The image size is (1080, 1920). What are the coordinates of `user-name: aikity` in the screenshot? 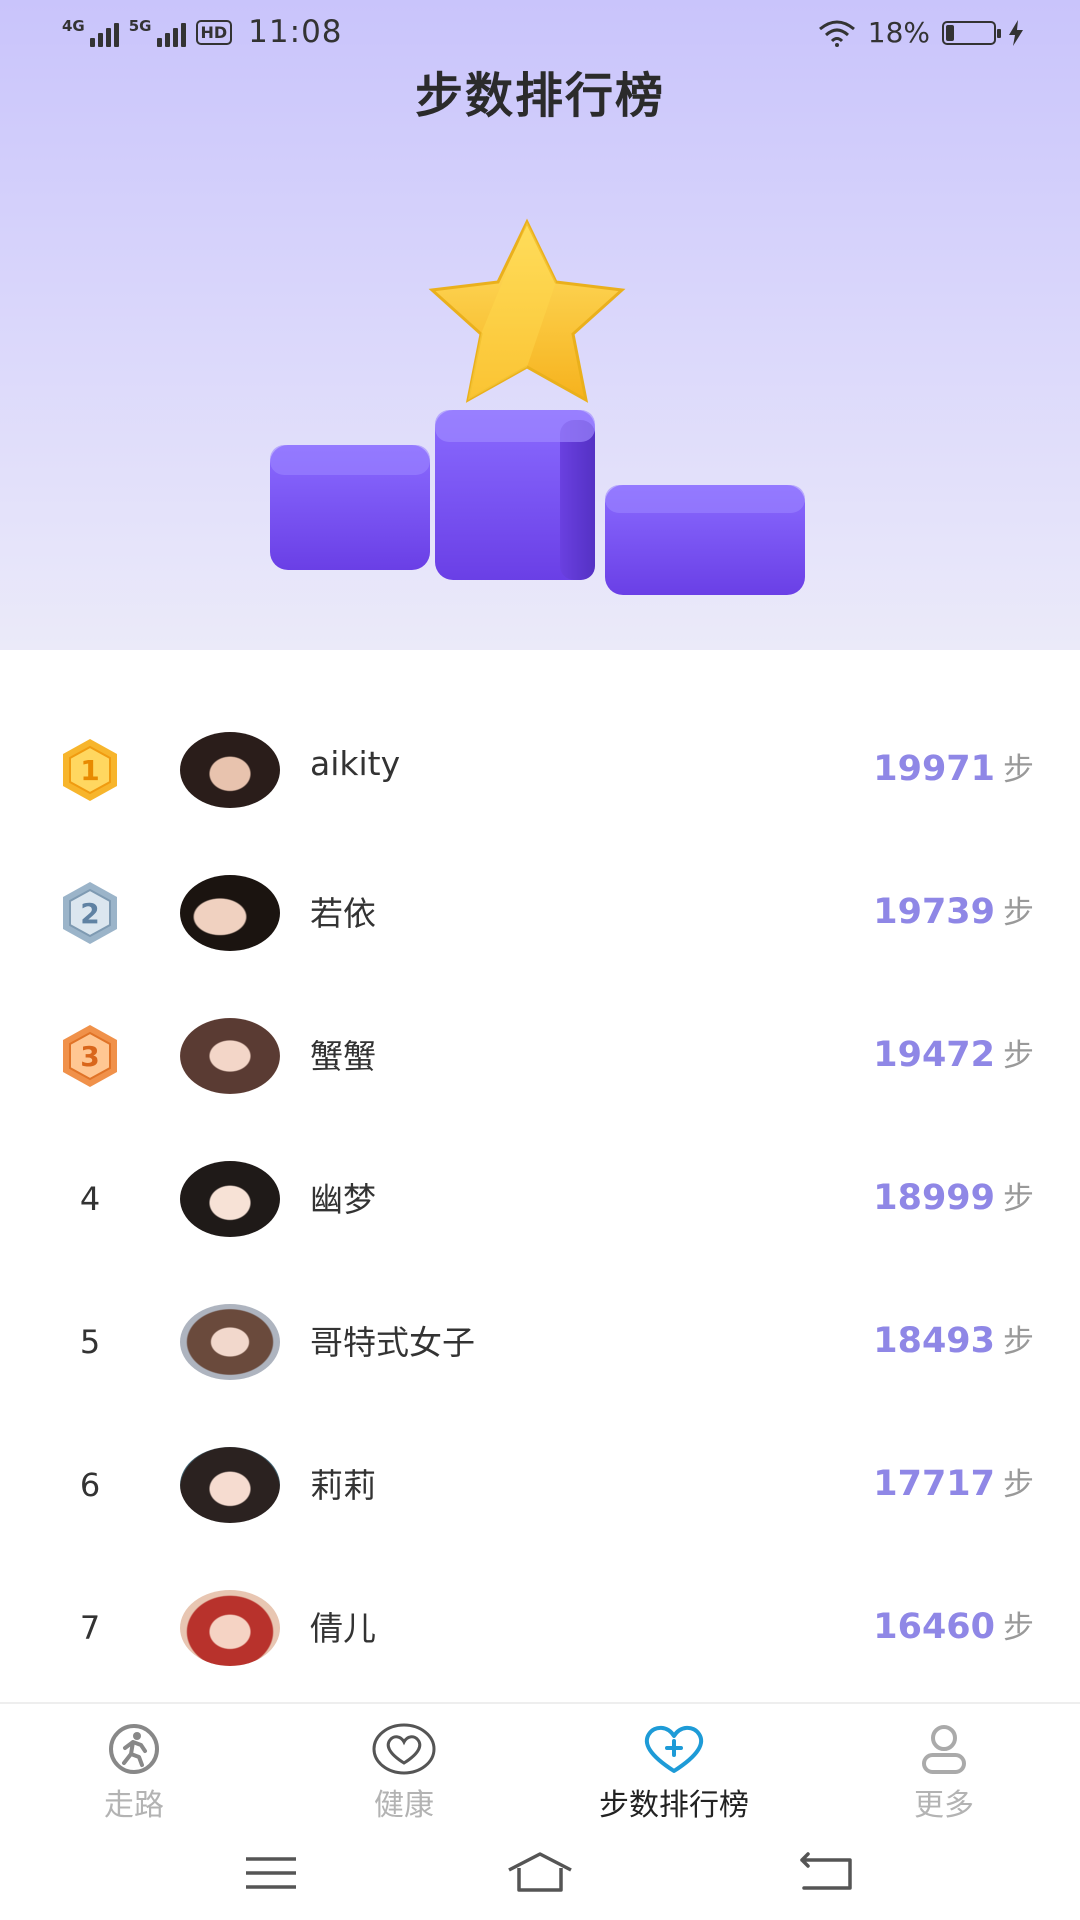 It's located at (355, 763).